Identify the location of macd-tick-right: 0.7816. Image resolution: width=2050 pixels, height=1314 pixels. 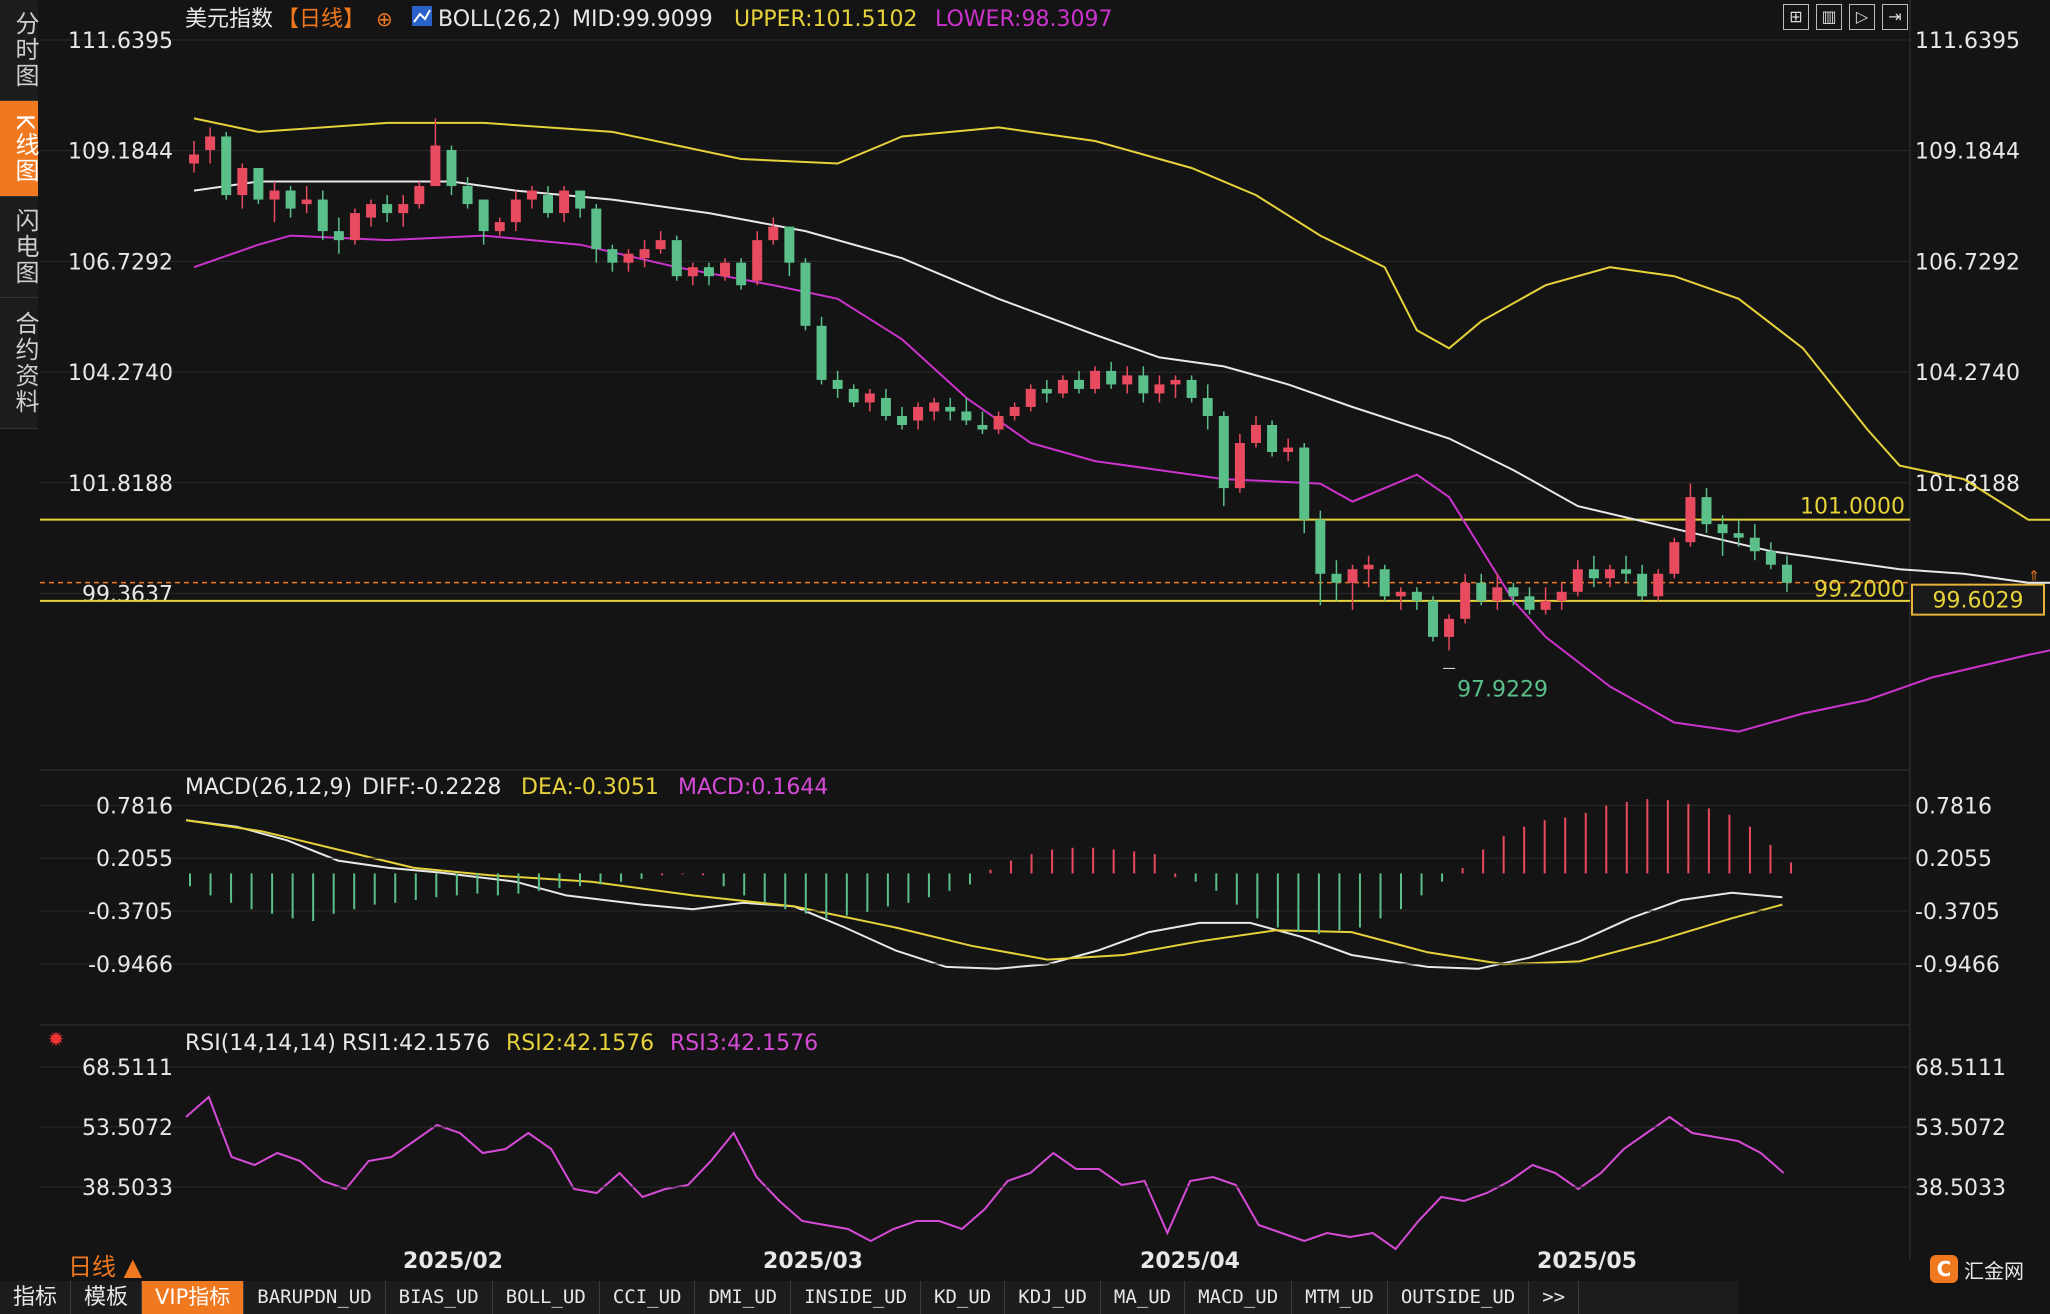
(1953, 806).